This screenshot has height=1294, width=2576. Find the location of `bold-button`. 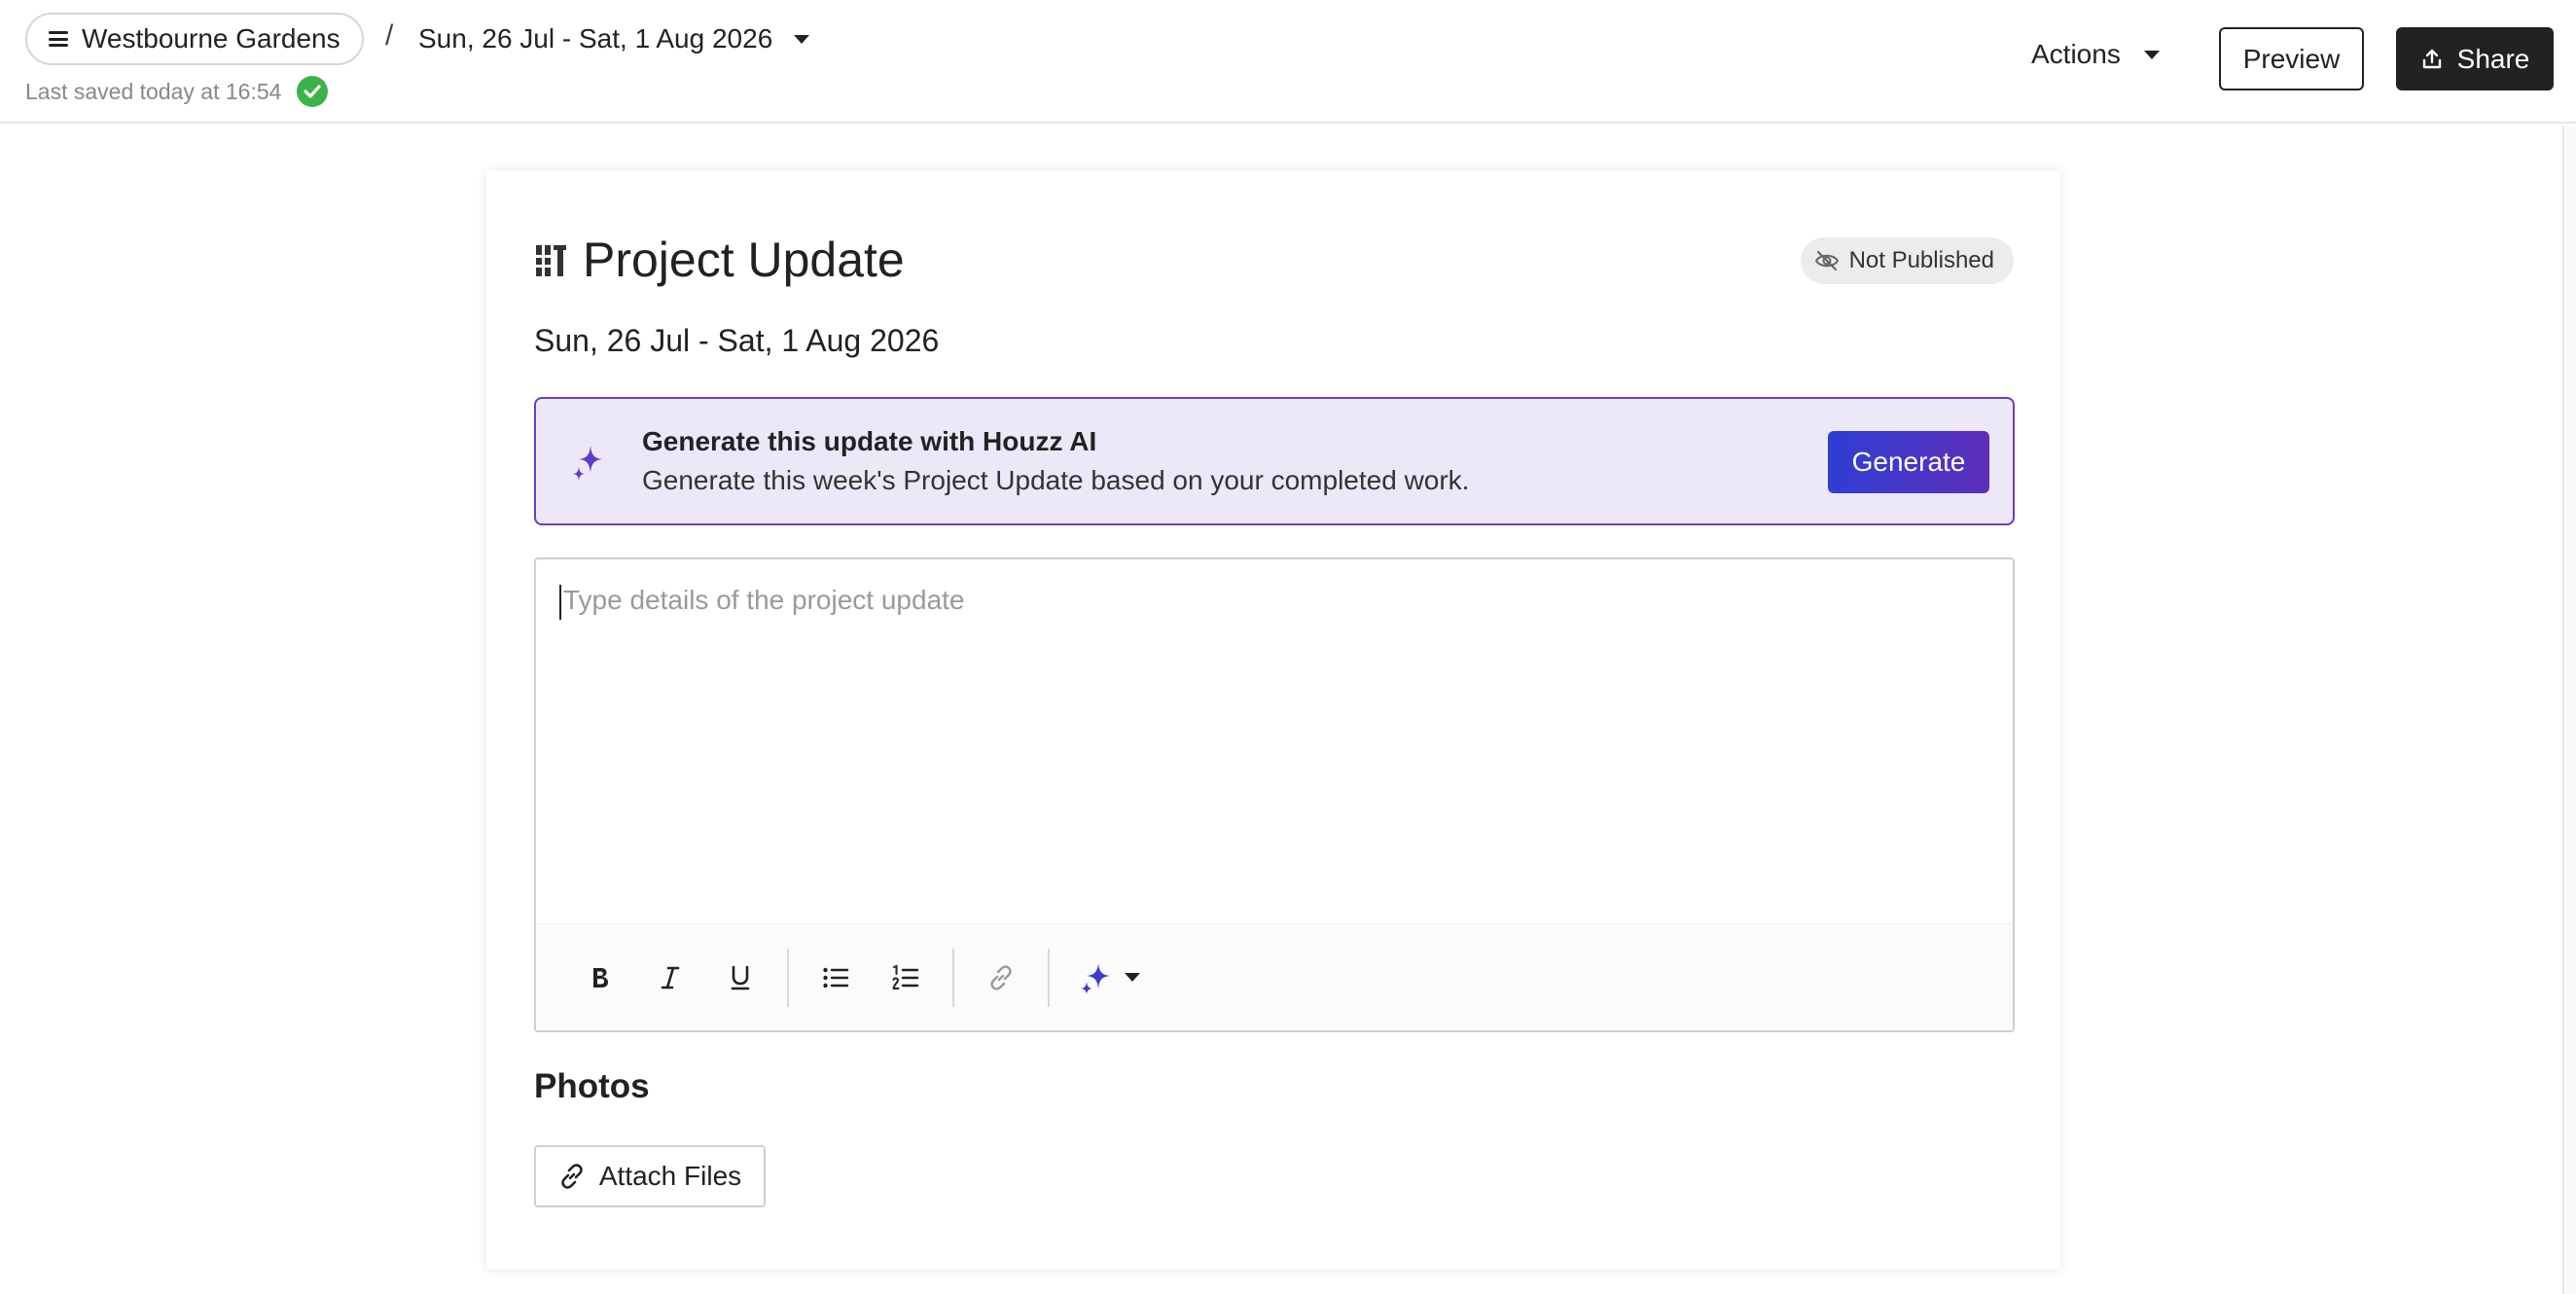

bold-button is located at coordinates (600, 978).